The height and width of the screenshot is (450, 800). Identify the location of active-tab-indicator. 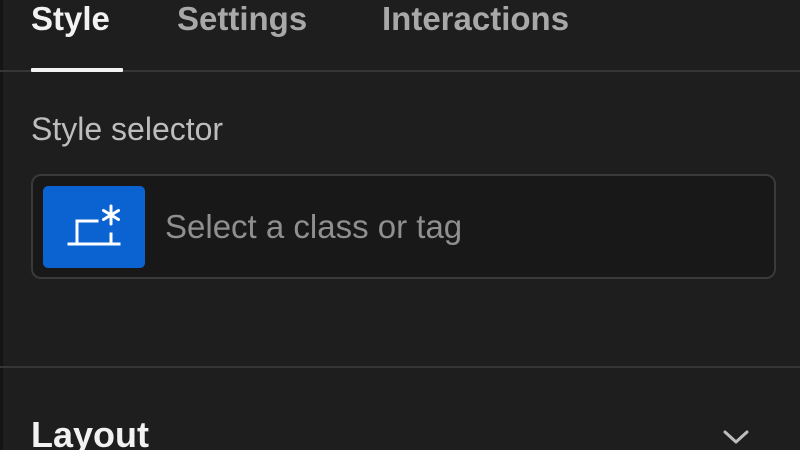
(77, 70).